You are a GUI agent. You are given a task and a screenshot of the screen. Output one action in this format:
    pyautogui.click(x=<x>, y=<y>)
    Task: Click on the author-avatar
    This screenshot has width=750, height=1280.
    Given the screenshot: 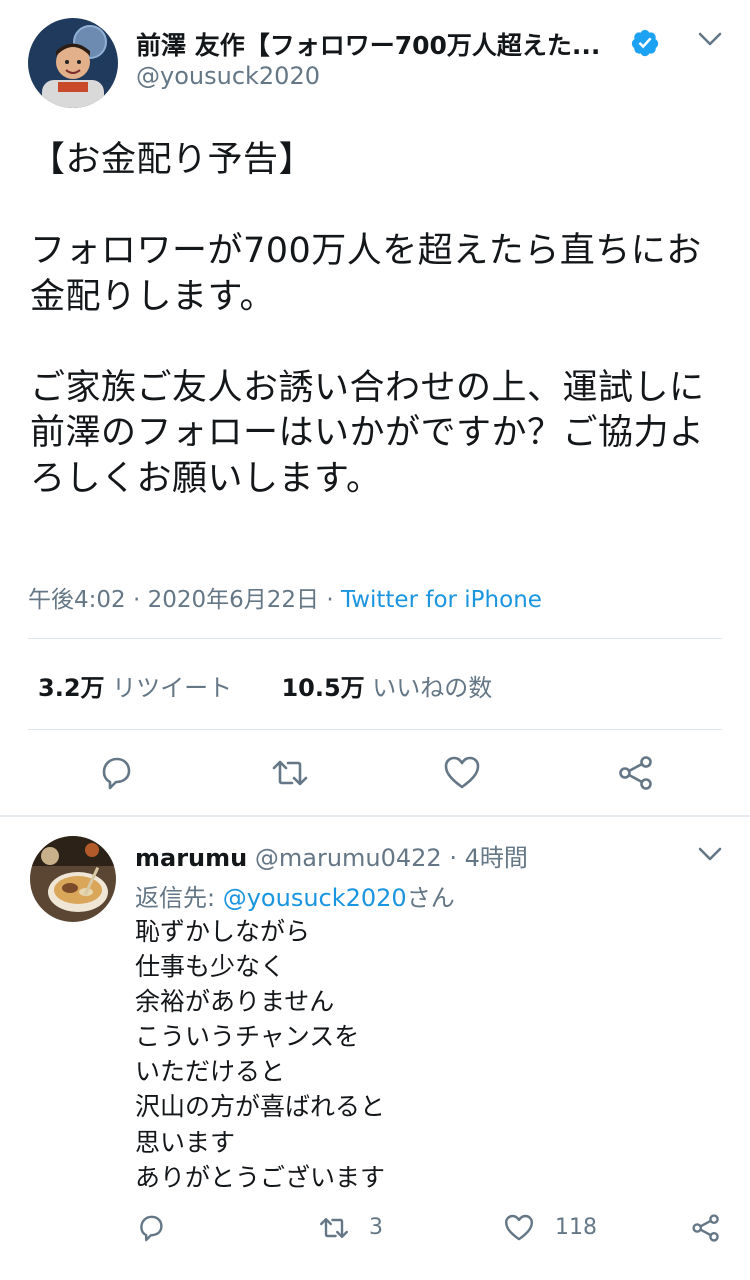 What is the action you would take?
    pyautogui.click(x=73, y=63)
    